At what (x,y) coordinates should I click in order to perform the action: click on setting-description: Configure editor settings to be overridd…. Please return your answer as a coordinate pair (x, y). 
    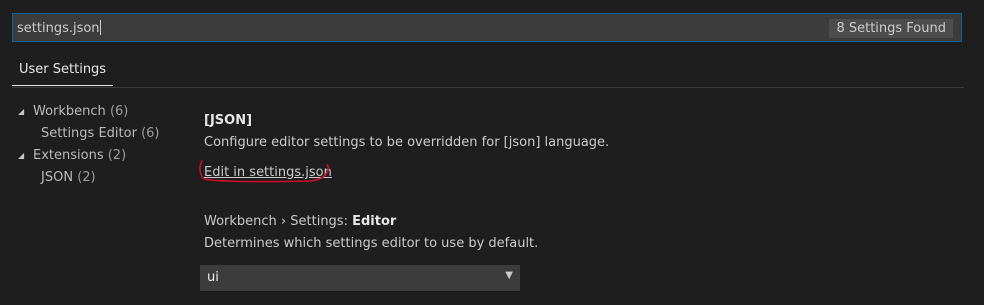
    Looking at the image, I should click on (407, 142).